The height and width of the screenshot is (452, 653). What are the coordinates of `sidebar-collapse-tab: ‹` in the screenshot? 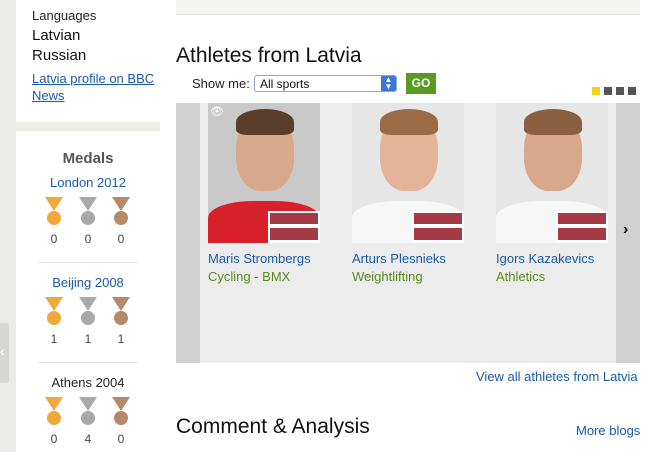 It's located at (4, 353).